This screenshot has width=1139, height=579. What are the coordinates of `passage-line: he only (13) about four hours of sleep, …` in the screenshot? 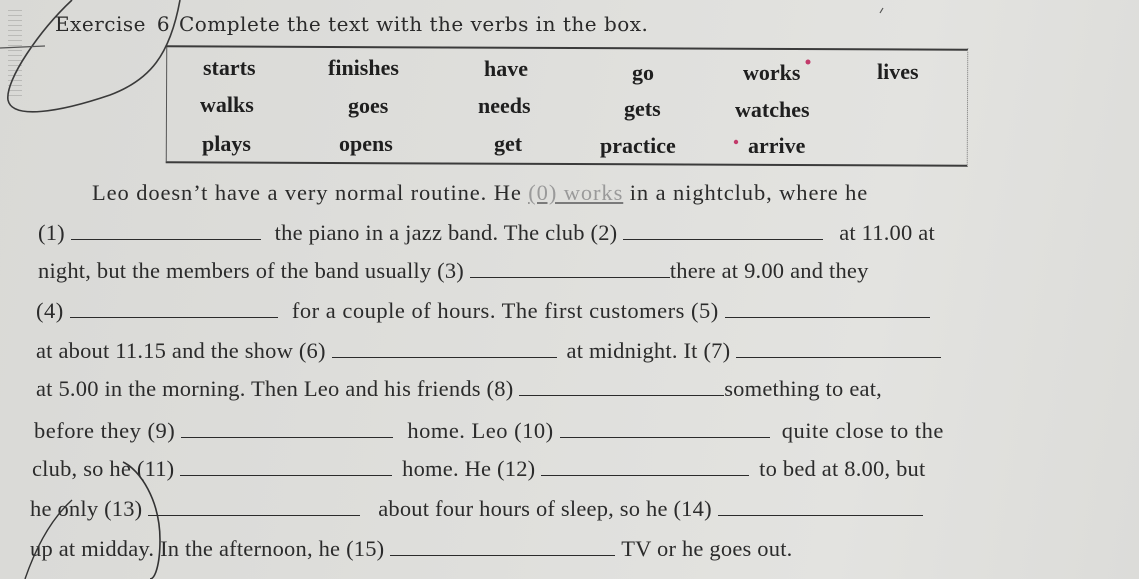 It's located at (476, 509).